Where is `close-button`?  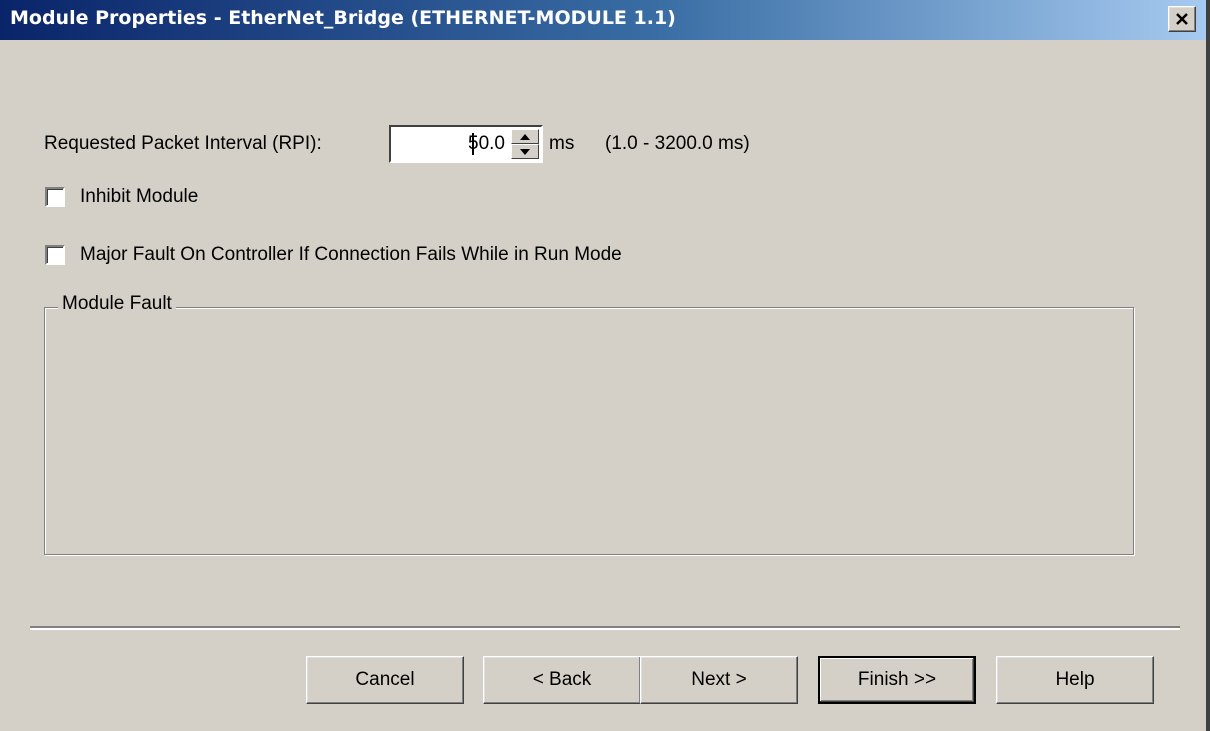
close-button is located at coordinates (1182, 19).